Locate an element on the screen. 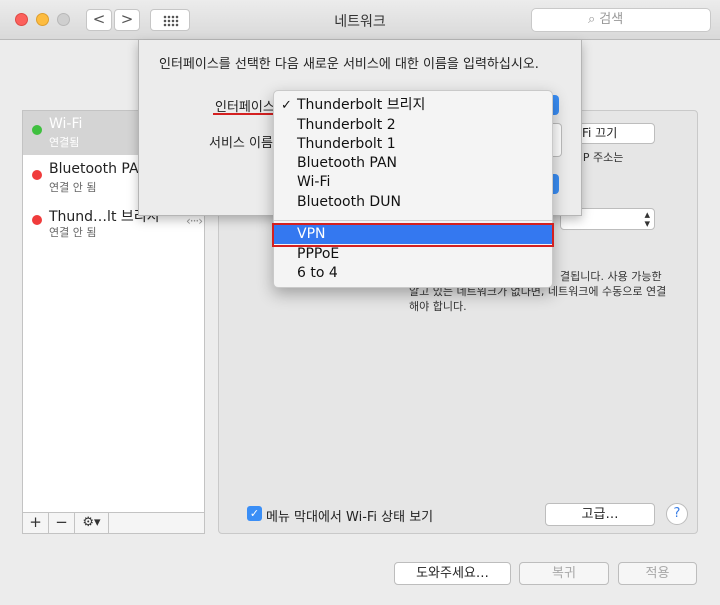  sheet-prompt: 인터페이스를 선택한 다음 새로운 서비스에 대한 이름을 입력하십시오. is located at coordinates (349, 64).